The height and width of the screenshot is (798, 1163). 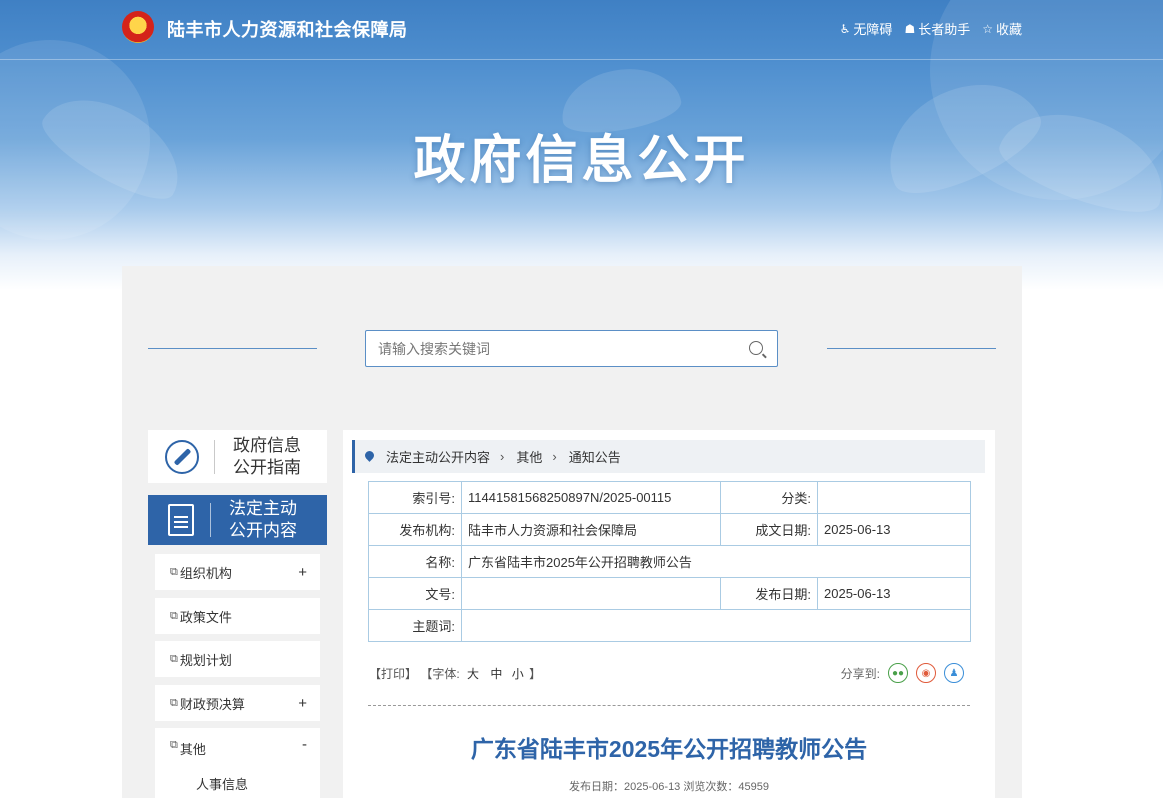 I want to click on search-box, so click(x=571, y=348).